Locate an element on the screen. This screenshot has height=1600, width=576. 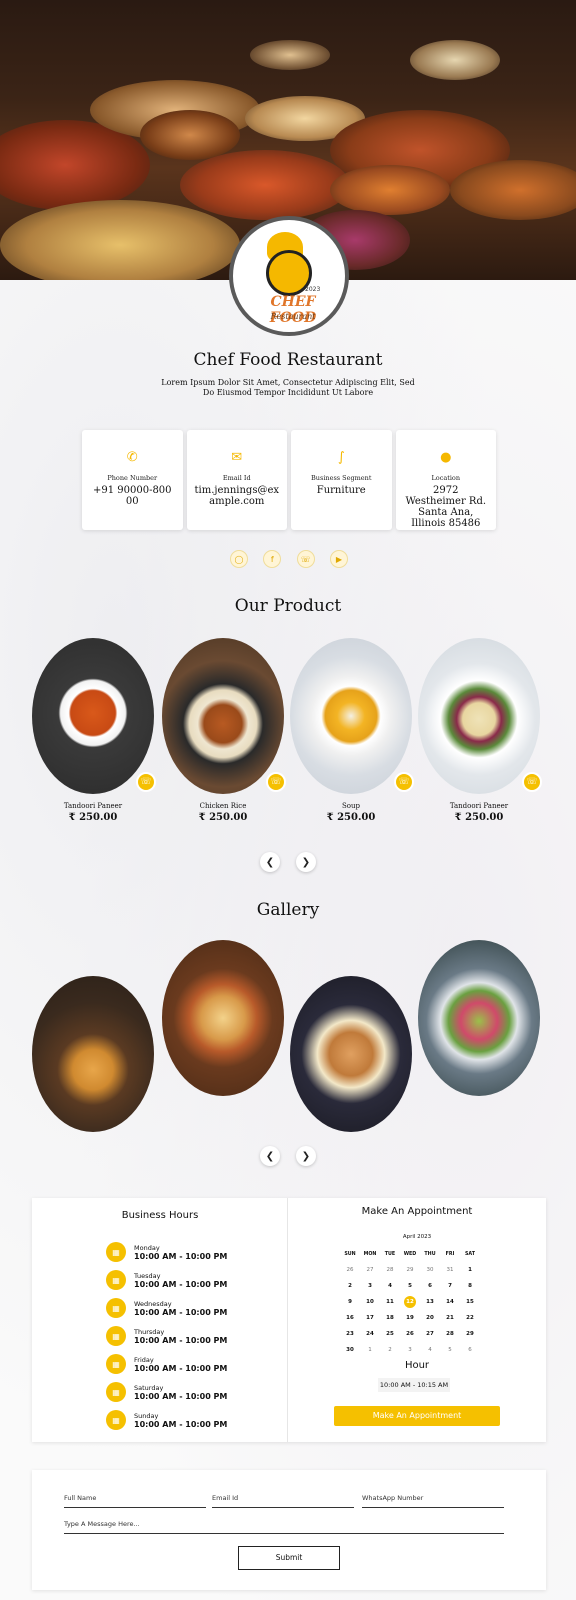
calendar-day: 15 is located at coordinates (470, 1302).